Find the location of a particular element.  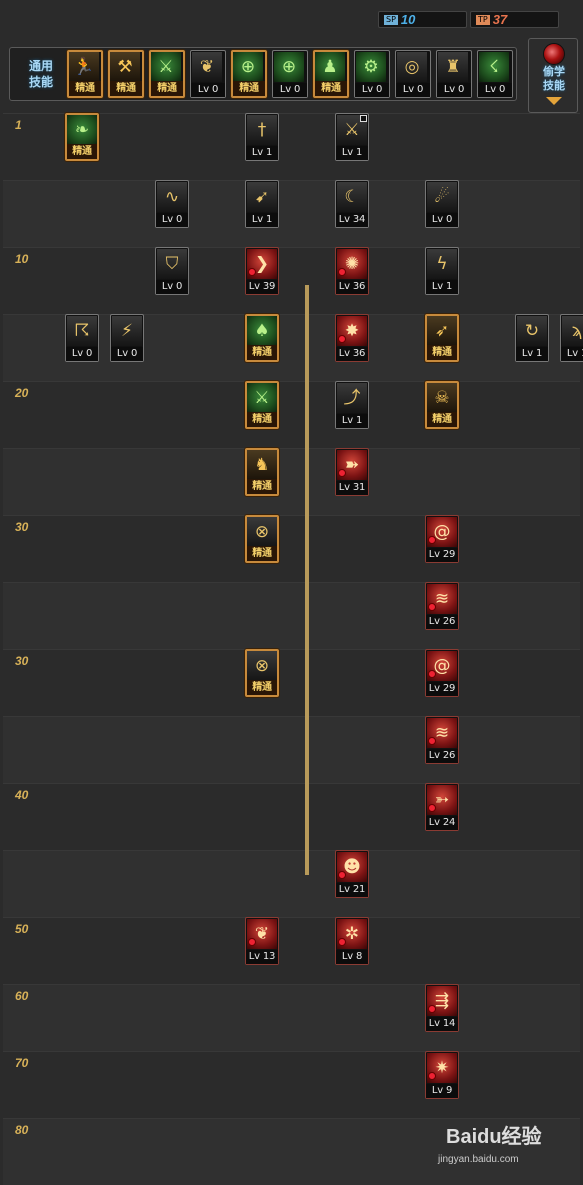

stolen-skill-label: 偷学 技能 is located at coordinates (554, 78).